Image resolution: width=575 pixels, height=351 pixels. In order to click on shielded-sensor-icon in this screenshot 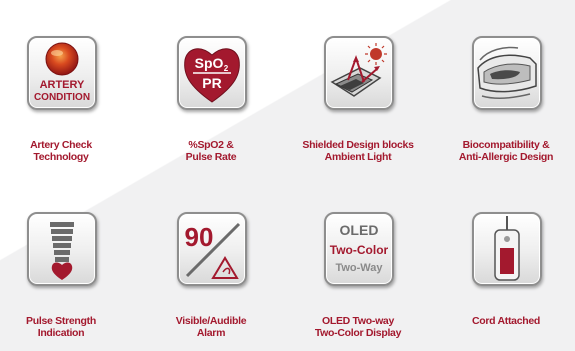, I will do `click(359, 73)`.